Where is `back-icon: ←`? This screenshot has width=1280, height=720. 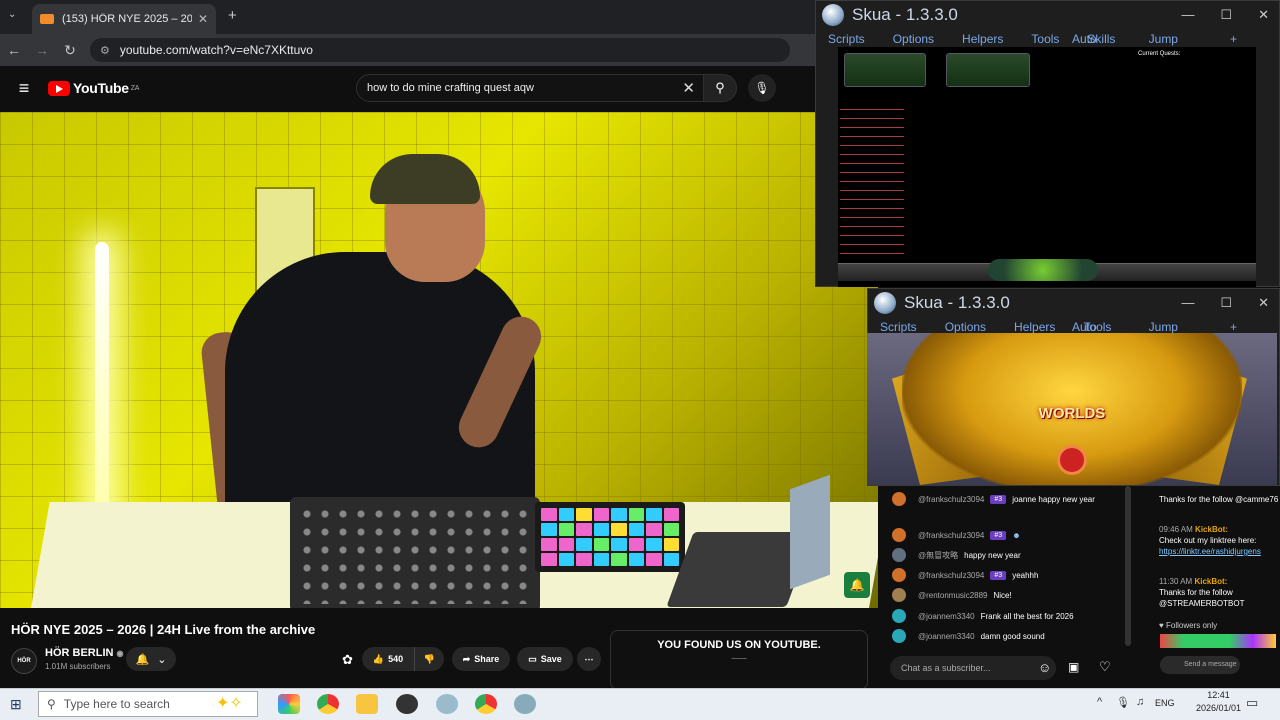
back-icon: ← is located at coordinates (14, 50).